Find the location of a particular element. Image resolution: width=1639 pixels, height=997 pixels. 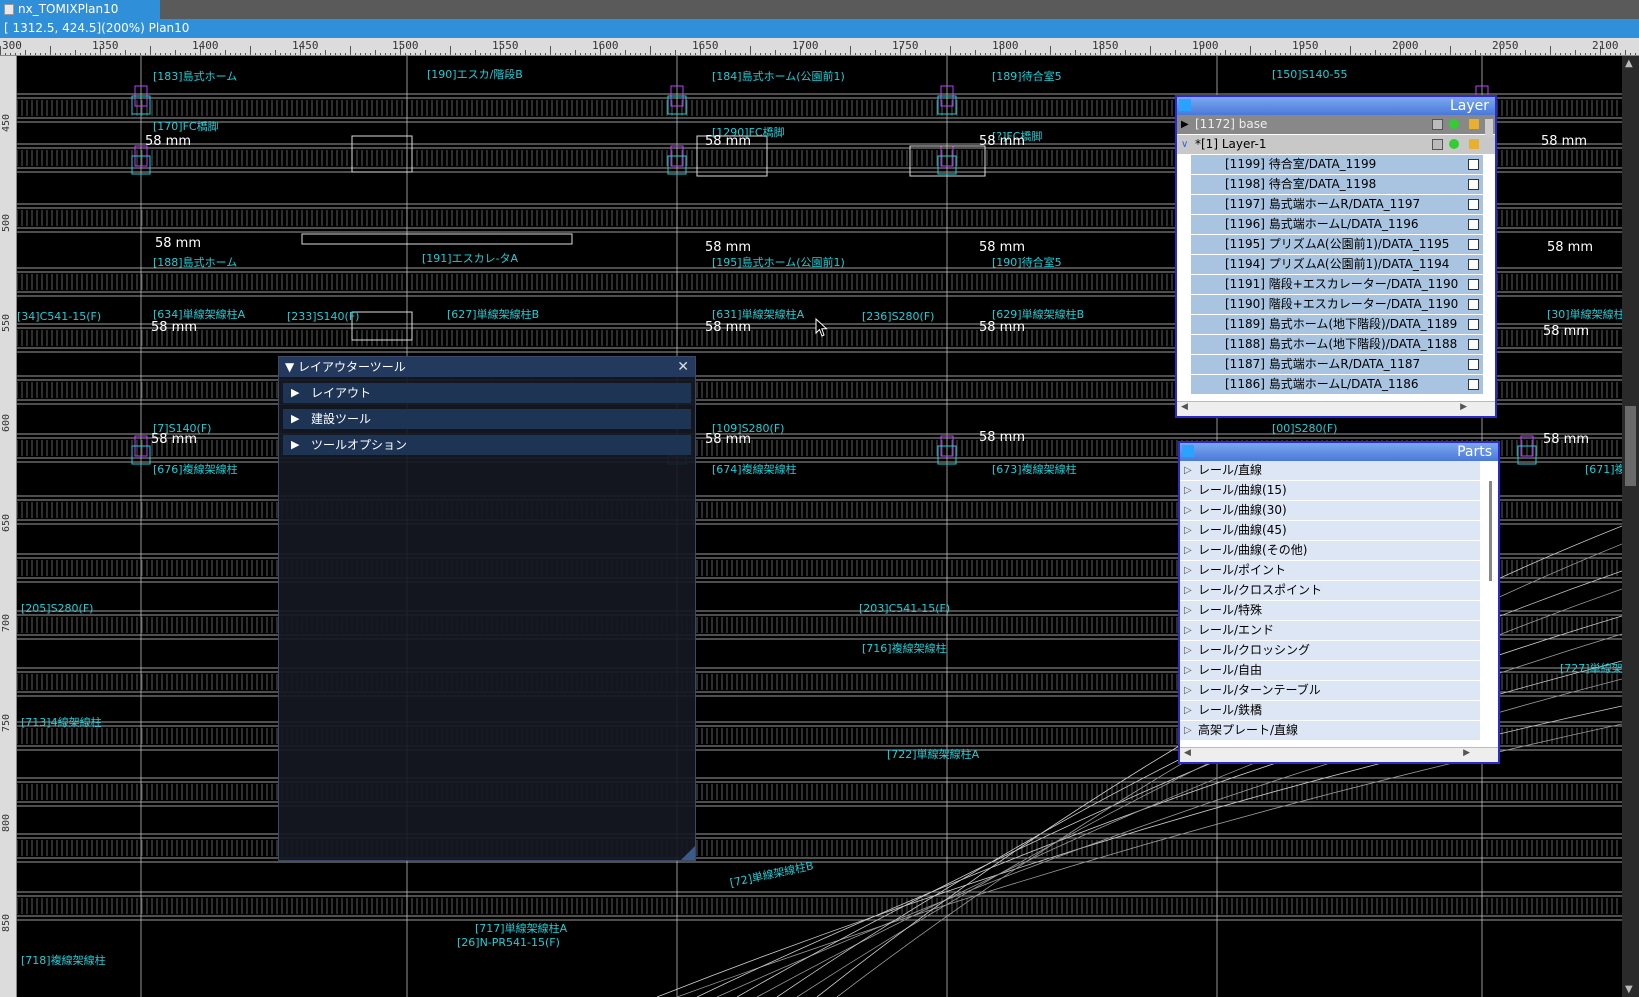

layer-row-layer1: ∨ *[1] Layer-1 is located at coordinates (1336, 145).